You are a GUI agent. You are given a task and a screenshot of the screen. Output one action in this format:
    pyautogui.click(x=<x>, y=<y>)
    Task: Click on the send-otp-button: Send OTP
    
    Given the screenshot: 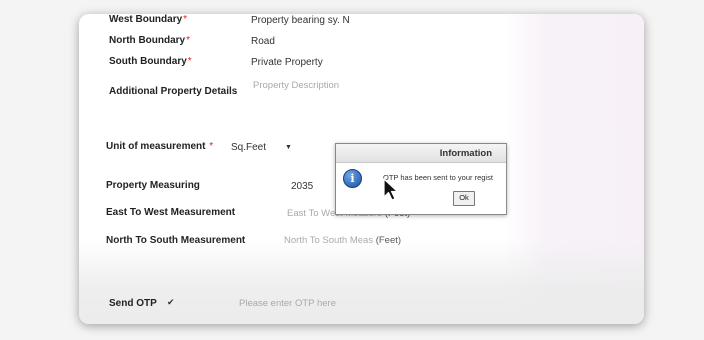 What is the action you would take?
    pyautogui.click(x=133, y=303)
    